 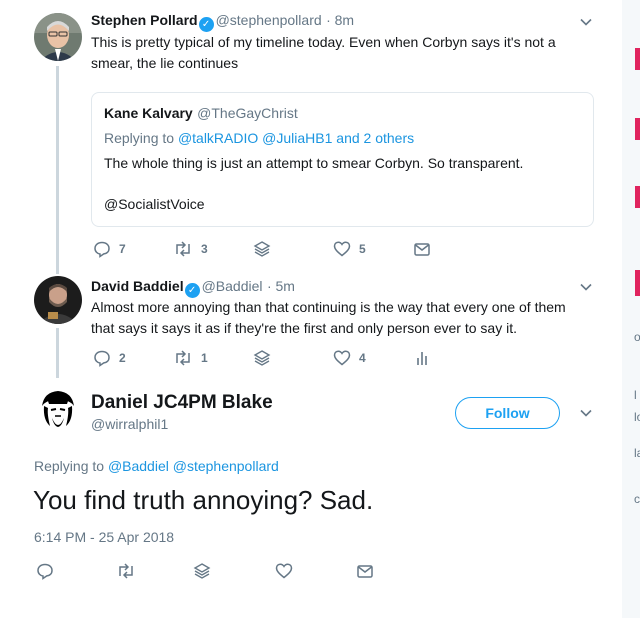 I want to click on main-tweet-text: You find truth annoying? Sad., so click(x=203, y=500).